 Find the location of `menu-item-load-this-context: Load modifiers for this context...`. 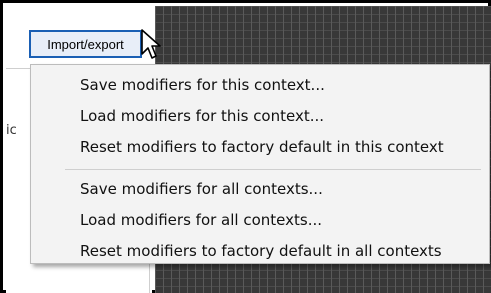

menu-item-load-this-context: Load modifiers for this context... is located at coordinates (202, 116).